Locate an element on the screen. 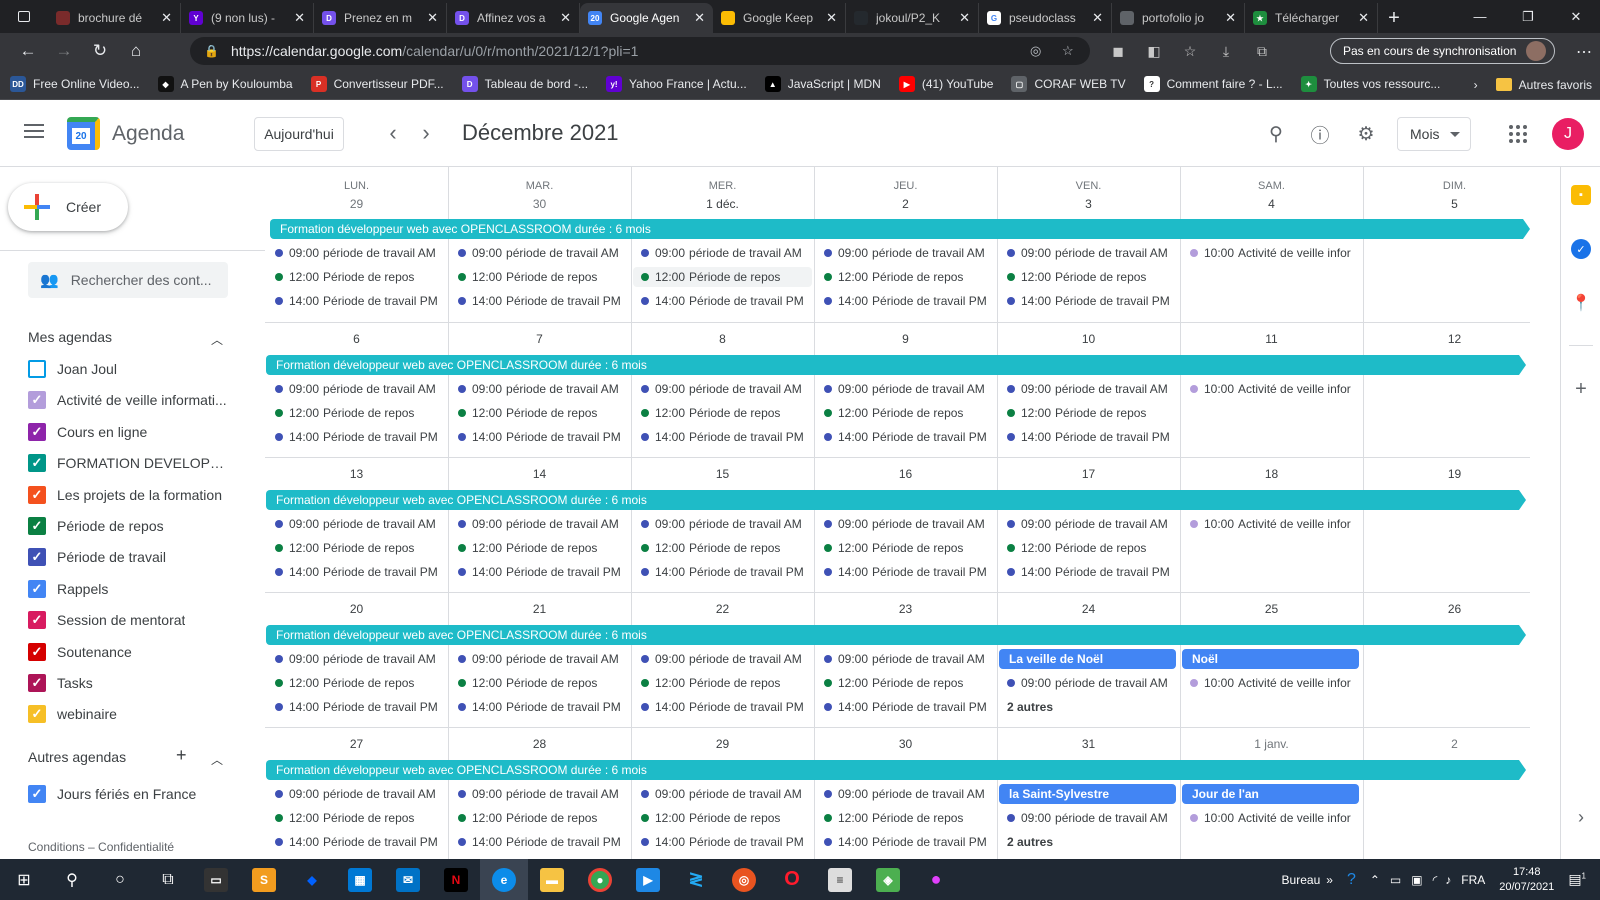  browser-tab: portofolio jo ✕ is located at coordinates (1178, 18).